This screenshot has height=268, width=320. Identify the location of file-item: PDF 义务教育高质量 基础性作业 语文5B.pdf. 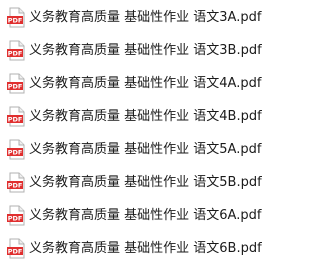
(131, 183).